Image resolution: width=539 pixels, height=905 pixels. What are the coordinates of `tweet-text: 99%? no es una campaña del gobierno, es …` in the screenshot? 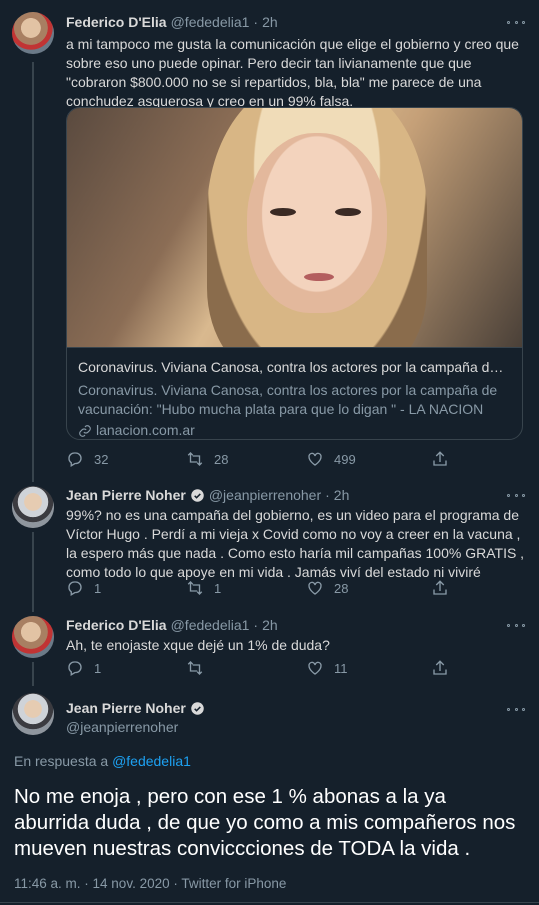 It's located at (295, 543).